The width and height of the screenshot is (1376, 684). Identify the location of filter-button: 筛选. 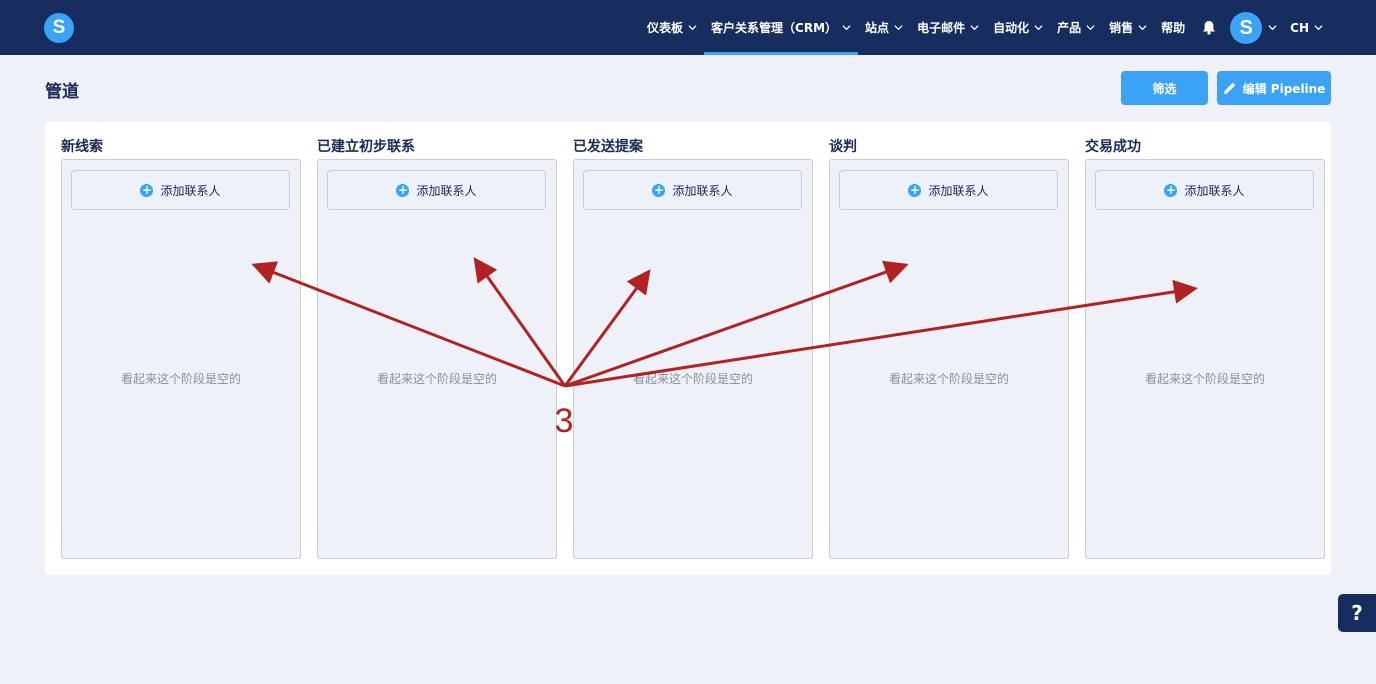
(1164, 88).